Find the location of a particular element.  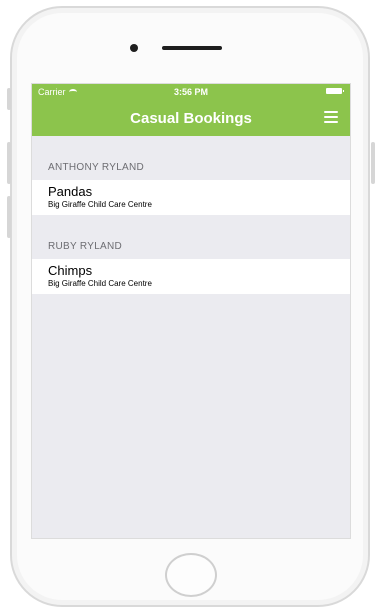

list-item: Pandas Big Giraffe Child Care Centre is located at coordinates (191, 197).